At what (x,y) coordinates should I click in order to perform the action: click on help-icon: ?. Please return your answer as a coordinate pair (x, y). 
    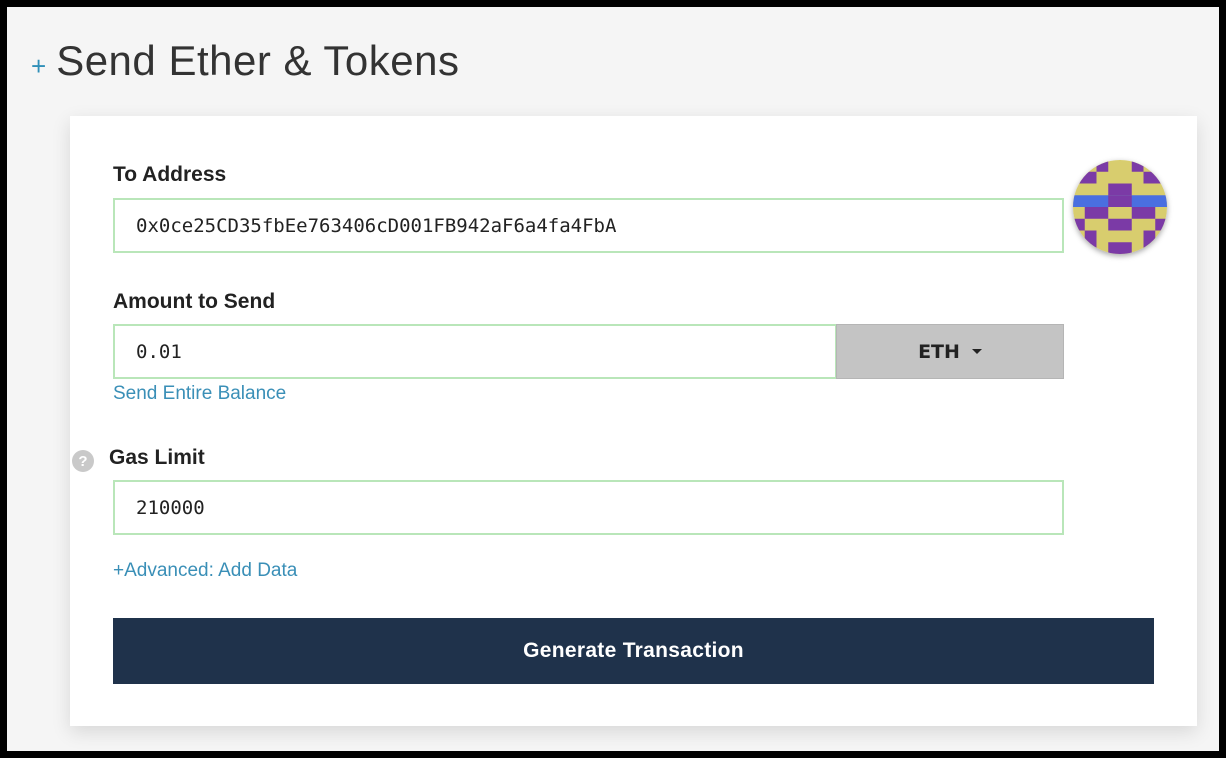
    Looking at the image, I should click on (83, 461).